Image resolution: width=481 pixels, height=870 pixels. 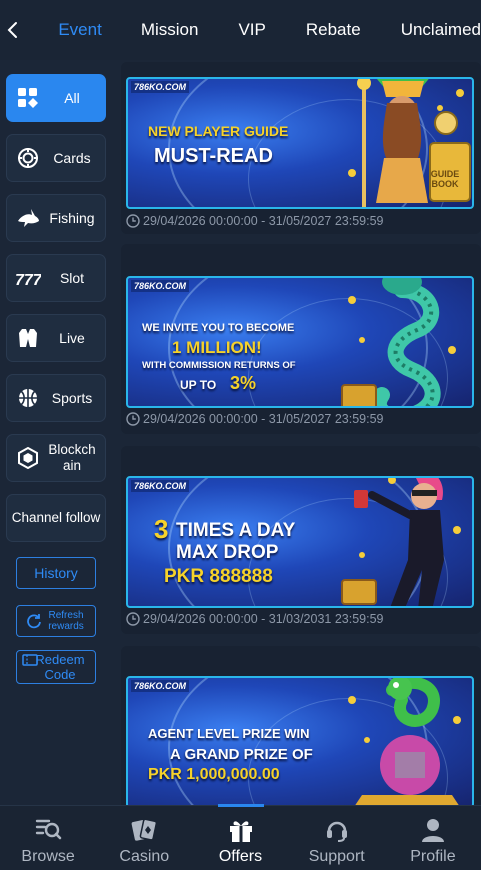 What do you see at coordinates (333, 30) in the screenshot?
I see `tab-rebate: Rebate` at bounding box center [333, 30].